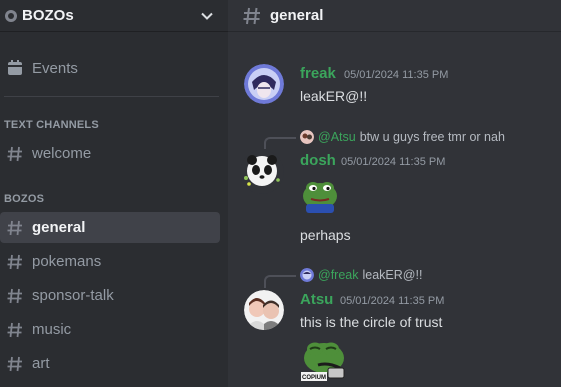  Describe the element at coordinates (392, 275) in the screenshot. I see `reply-text: leakER@!!` at that location.